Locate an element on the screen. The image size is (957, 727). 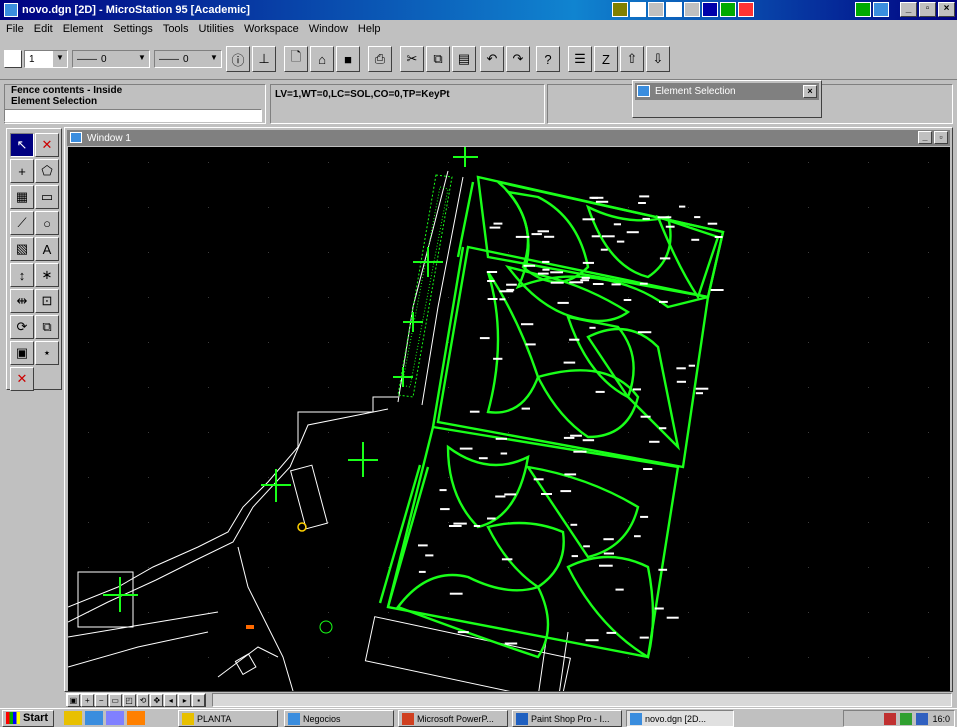
text-icon: A is located at coordinates (47, 249).